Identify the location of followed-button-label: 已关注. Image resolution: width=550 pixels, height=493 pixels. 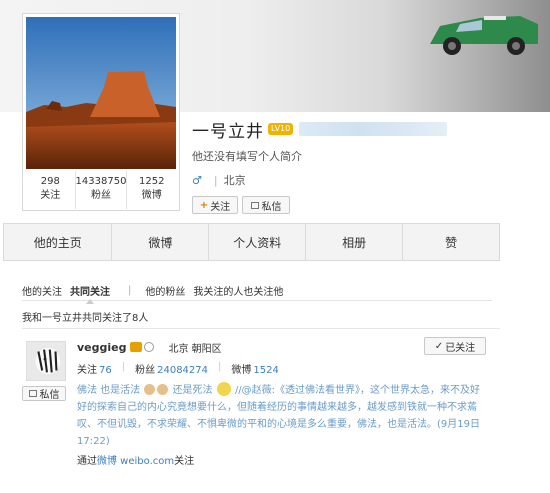
(460, 348).